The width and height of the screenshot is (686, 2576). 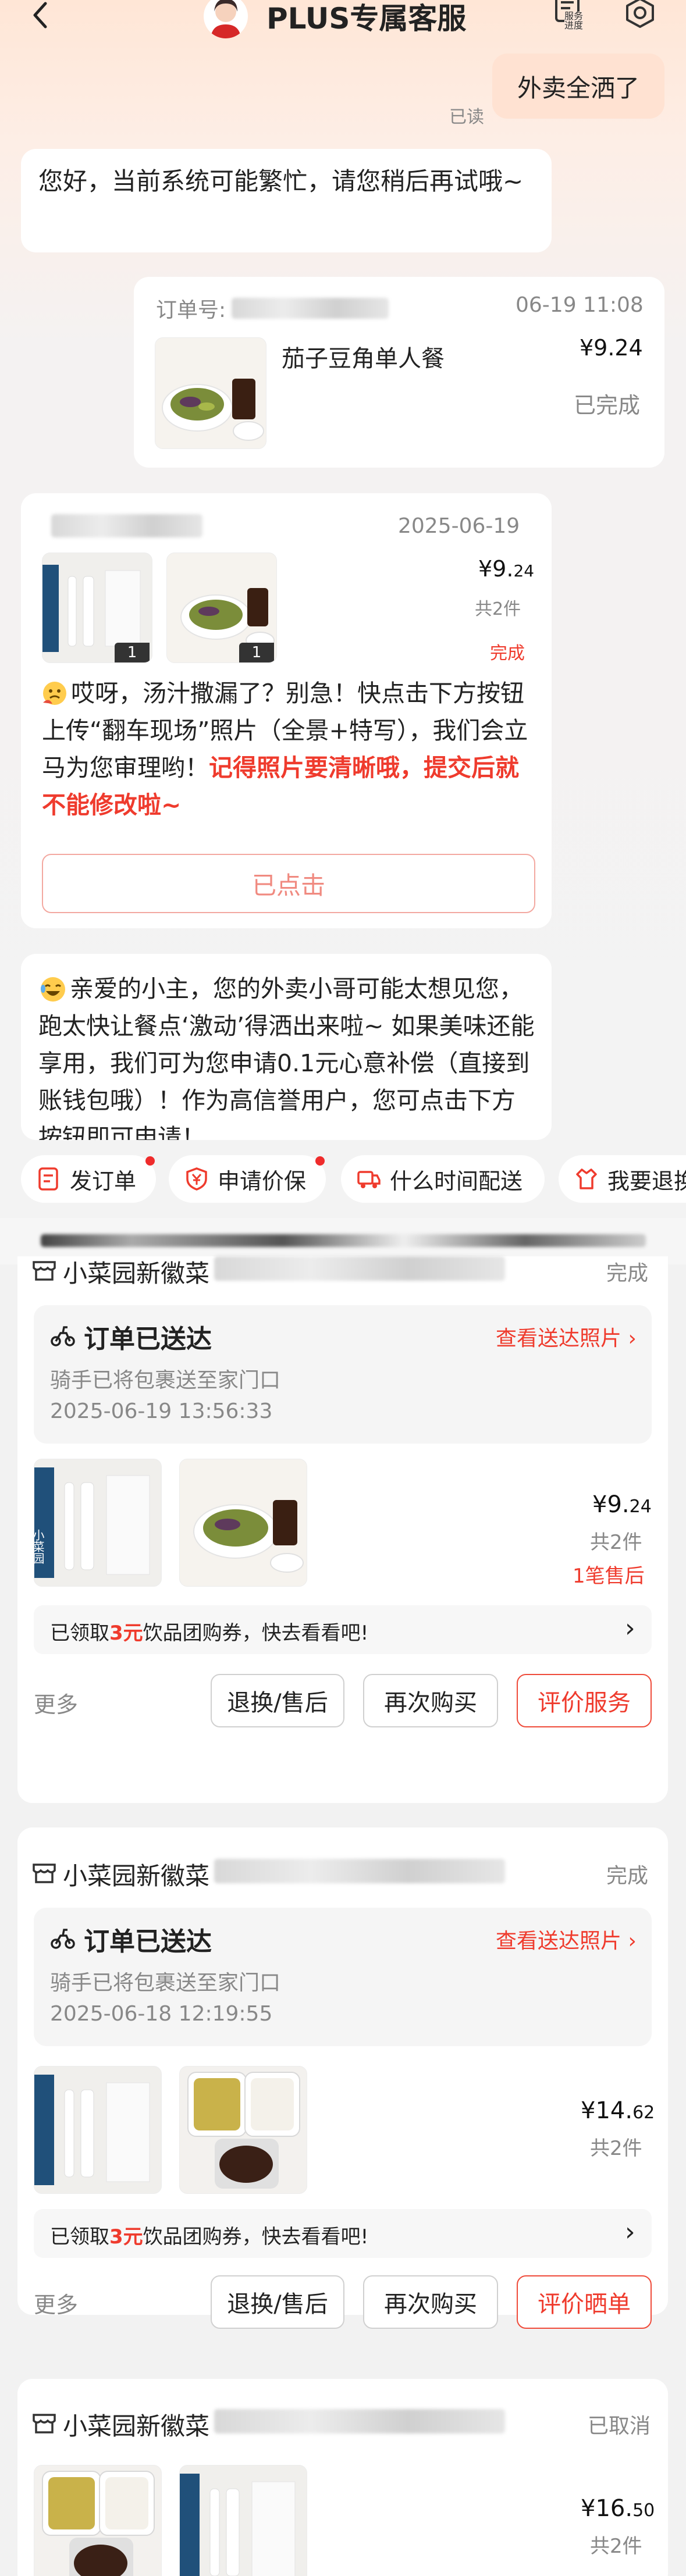 What do you see at coordinates (88, 1179) in the screenshot?
I see `quick-action-send-order: 发订单` at bounding box center [88, 1179].